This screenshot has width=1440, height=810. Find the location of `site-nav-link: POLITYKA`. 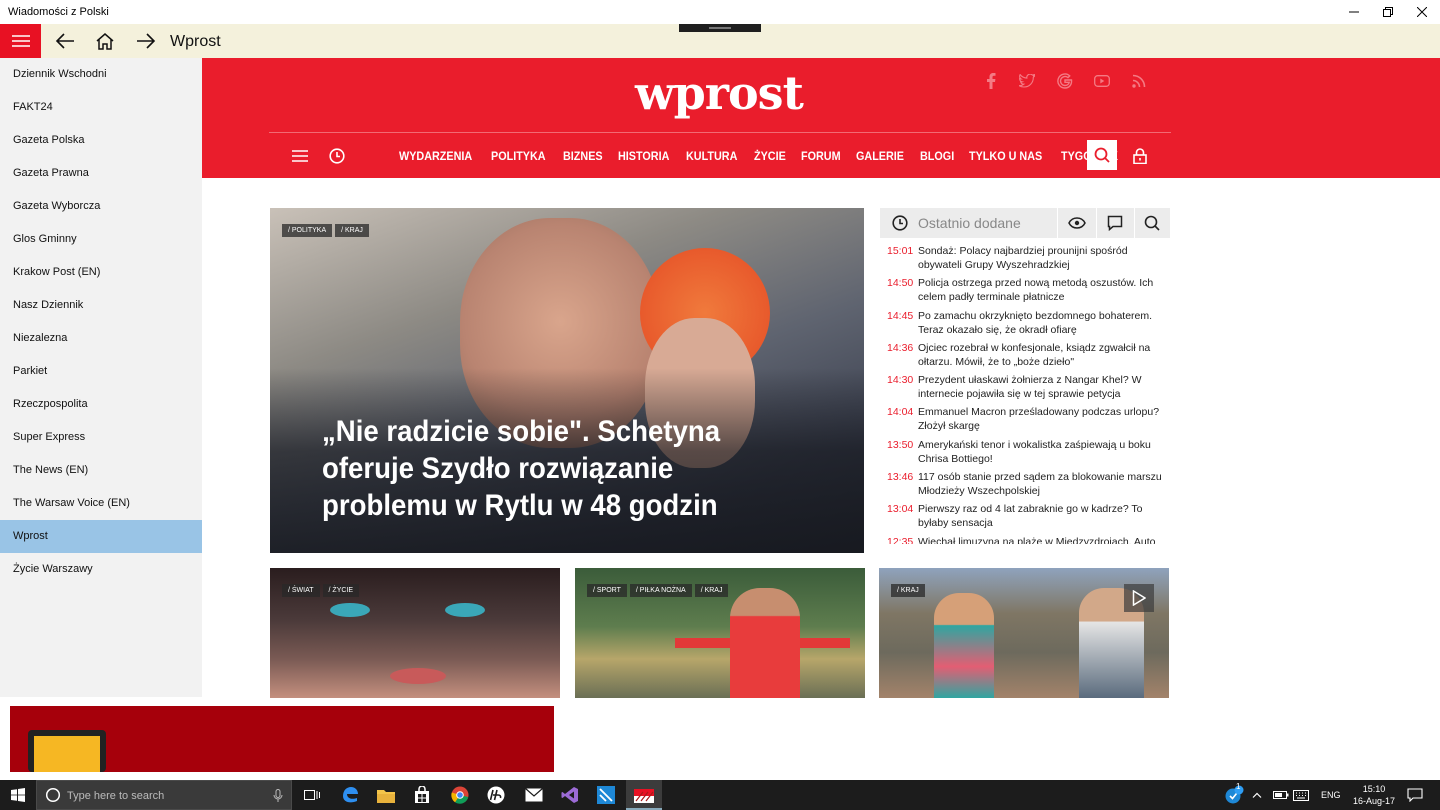

site-nav-link: POLITYKA is located at coordinates (518, 156).